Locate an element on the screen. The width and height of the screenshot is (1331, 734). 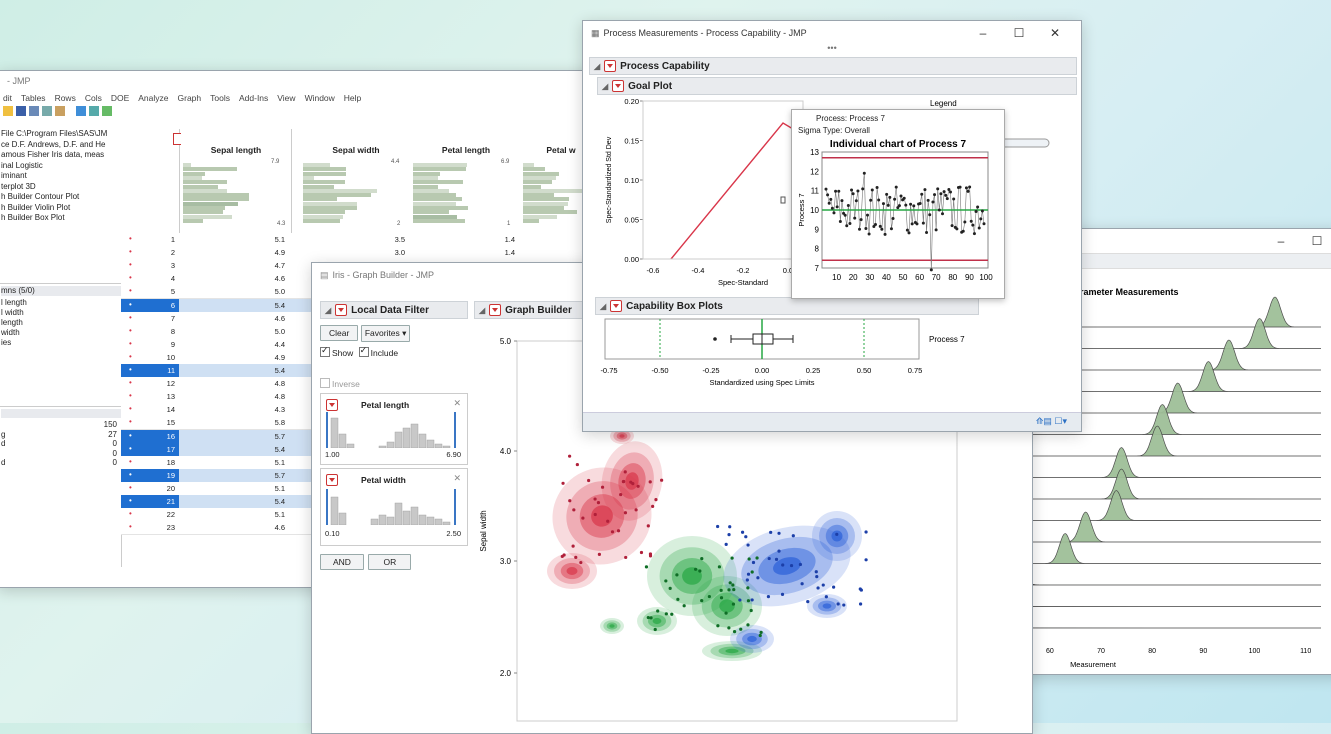
process-capability-header: ◢ Process Capability is located at coordinates (833, 66).